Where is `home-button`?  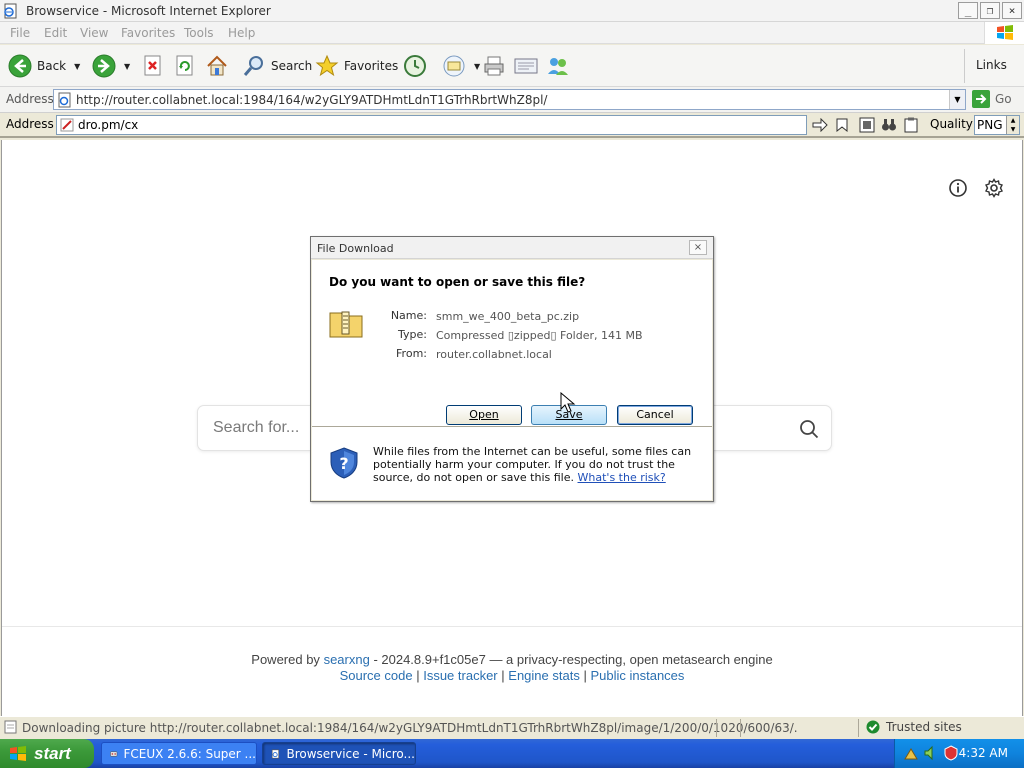
home-button is located at coordinates (217, 66).